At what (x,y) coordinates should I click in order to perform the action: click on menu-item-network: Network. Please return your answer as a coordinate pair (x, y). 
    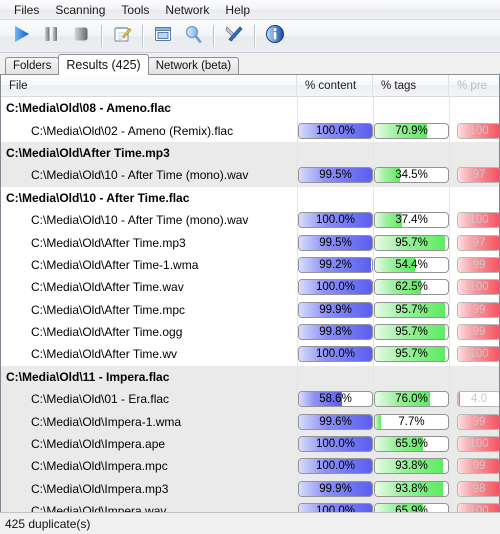
    Looking at the image, I should click on (187, 10).